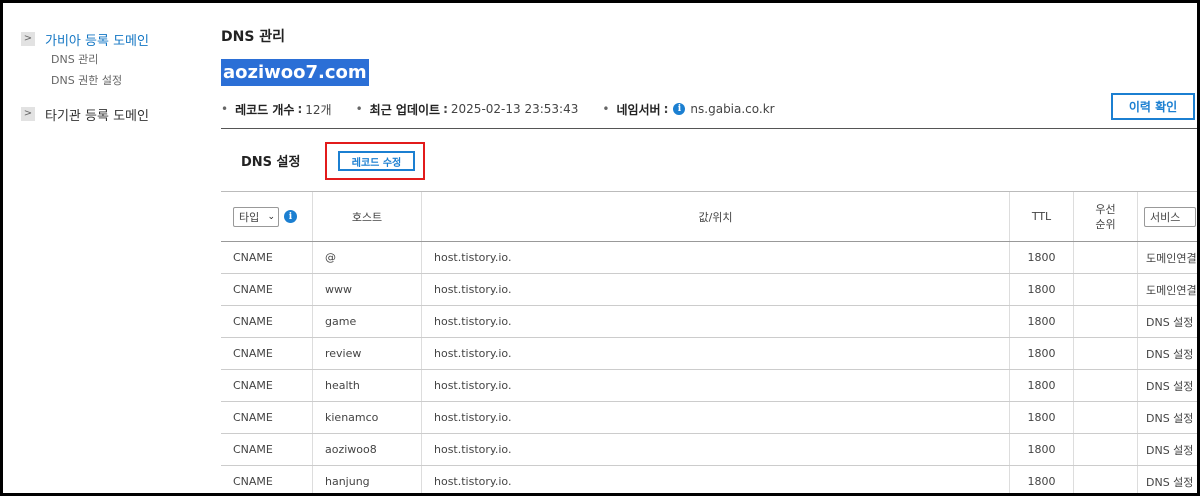 The image size is (1200, 496). What do you see at coordinates (688, 109) in the screenshot?
I see `nameserver: • 네임서버 : i ns.gabia.co.kr` at bounding box center [688, 109].